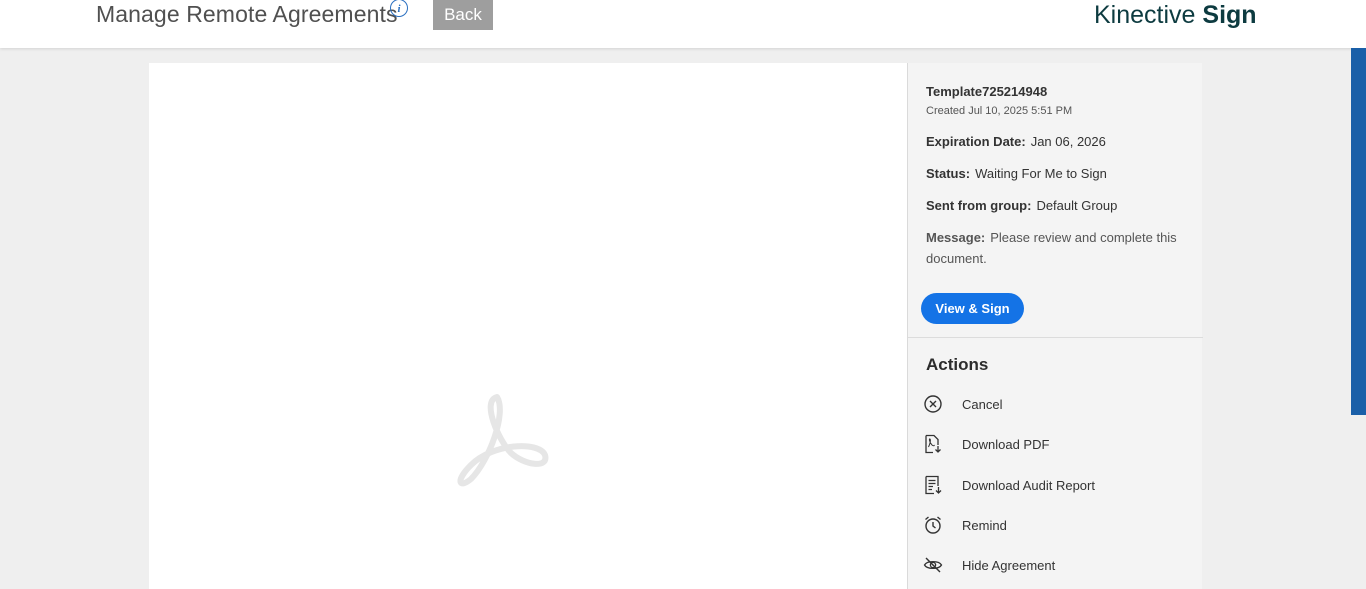  I want to click on group-field: Sent from group: Default Group, so click(1056, 205).